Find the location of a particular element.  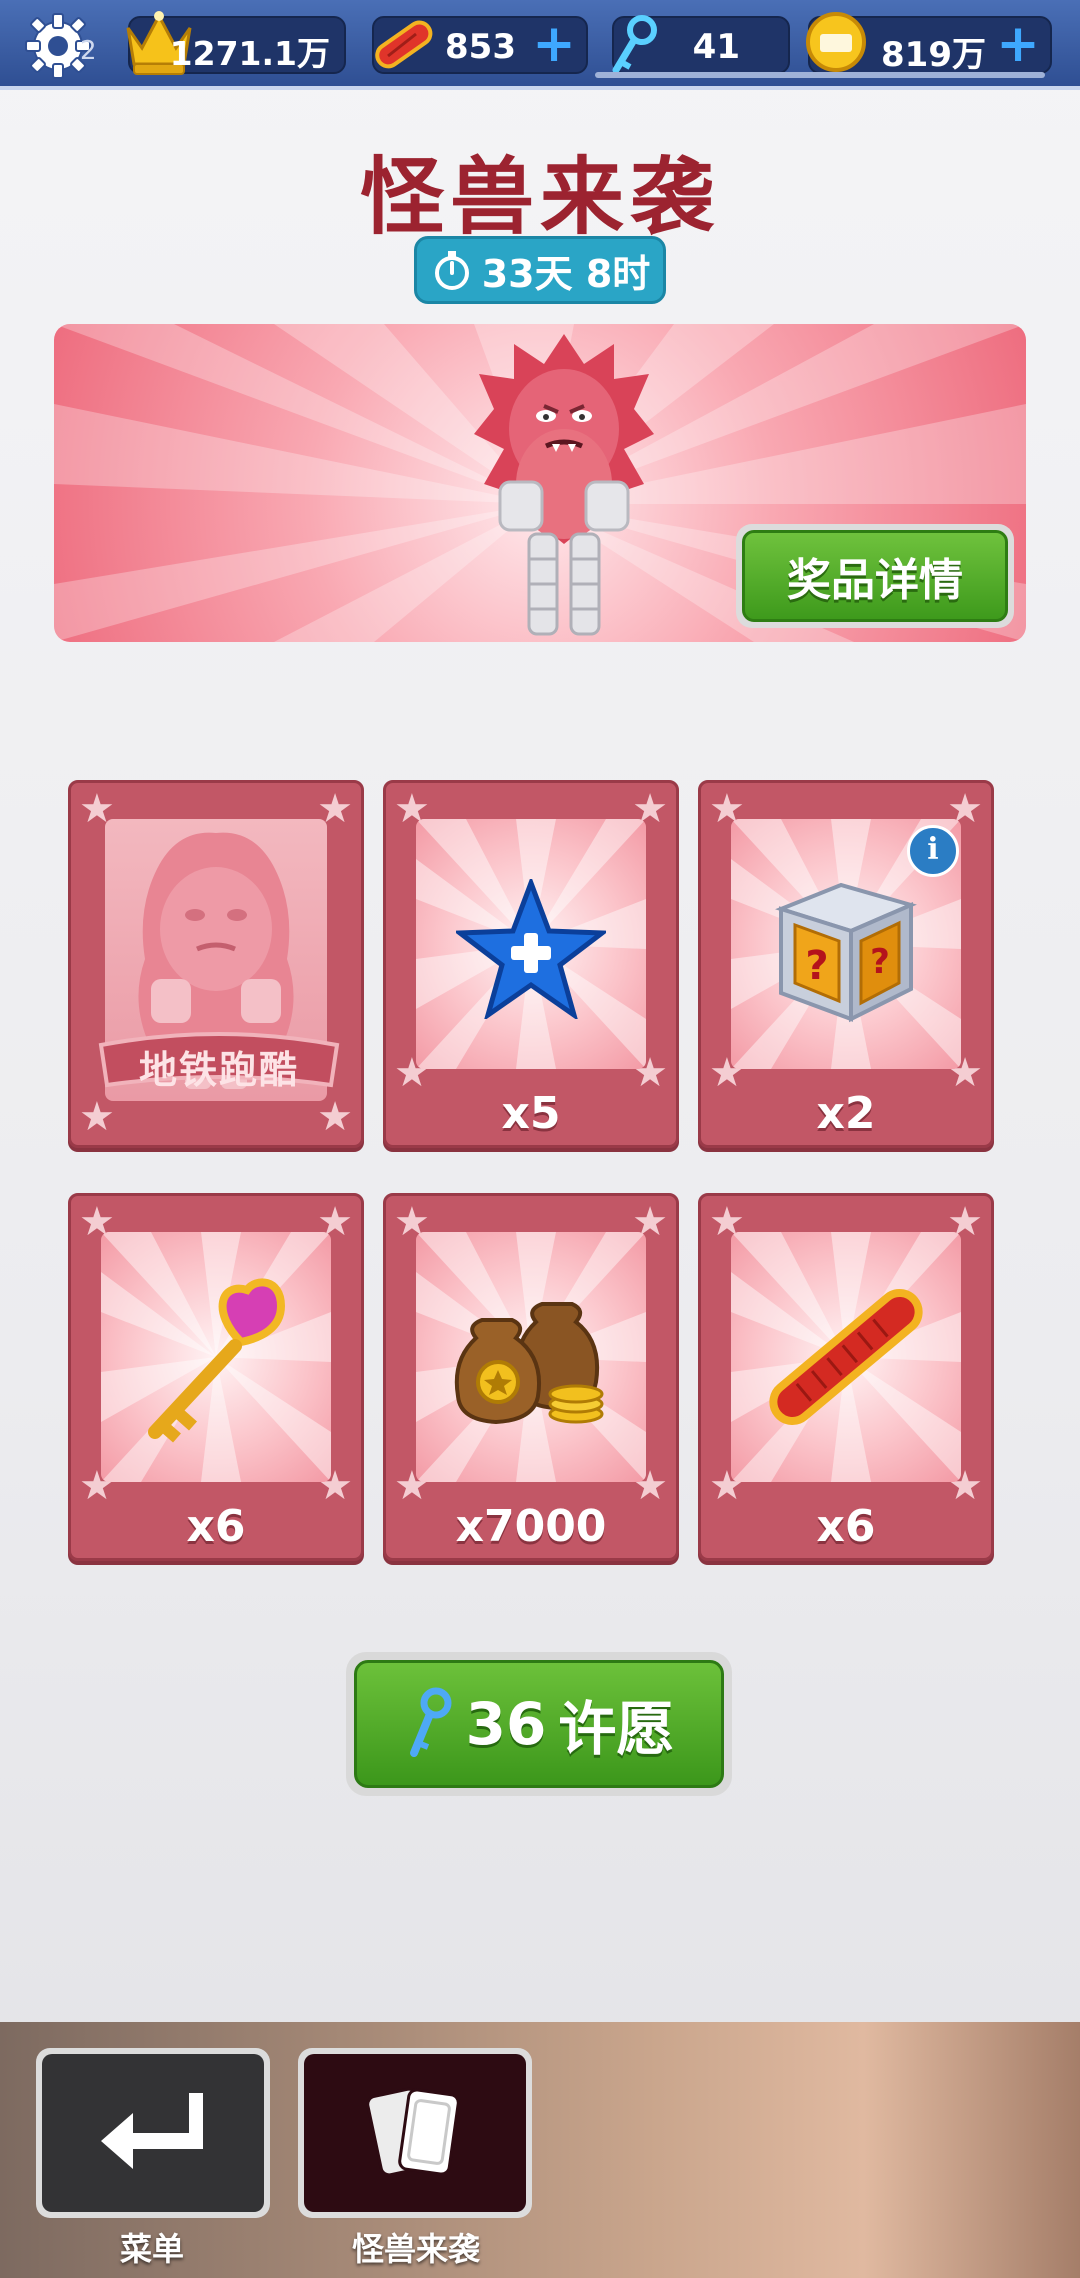

coin-icon is located at coordinates (836, 42).